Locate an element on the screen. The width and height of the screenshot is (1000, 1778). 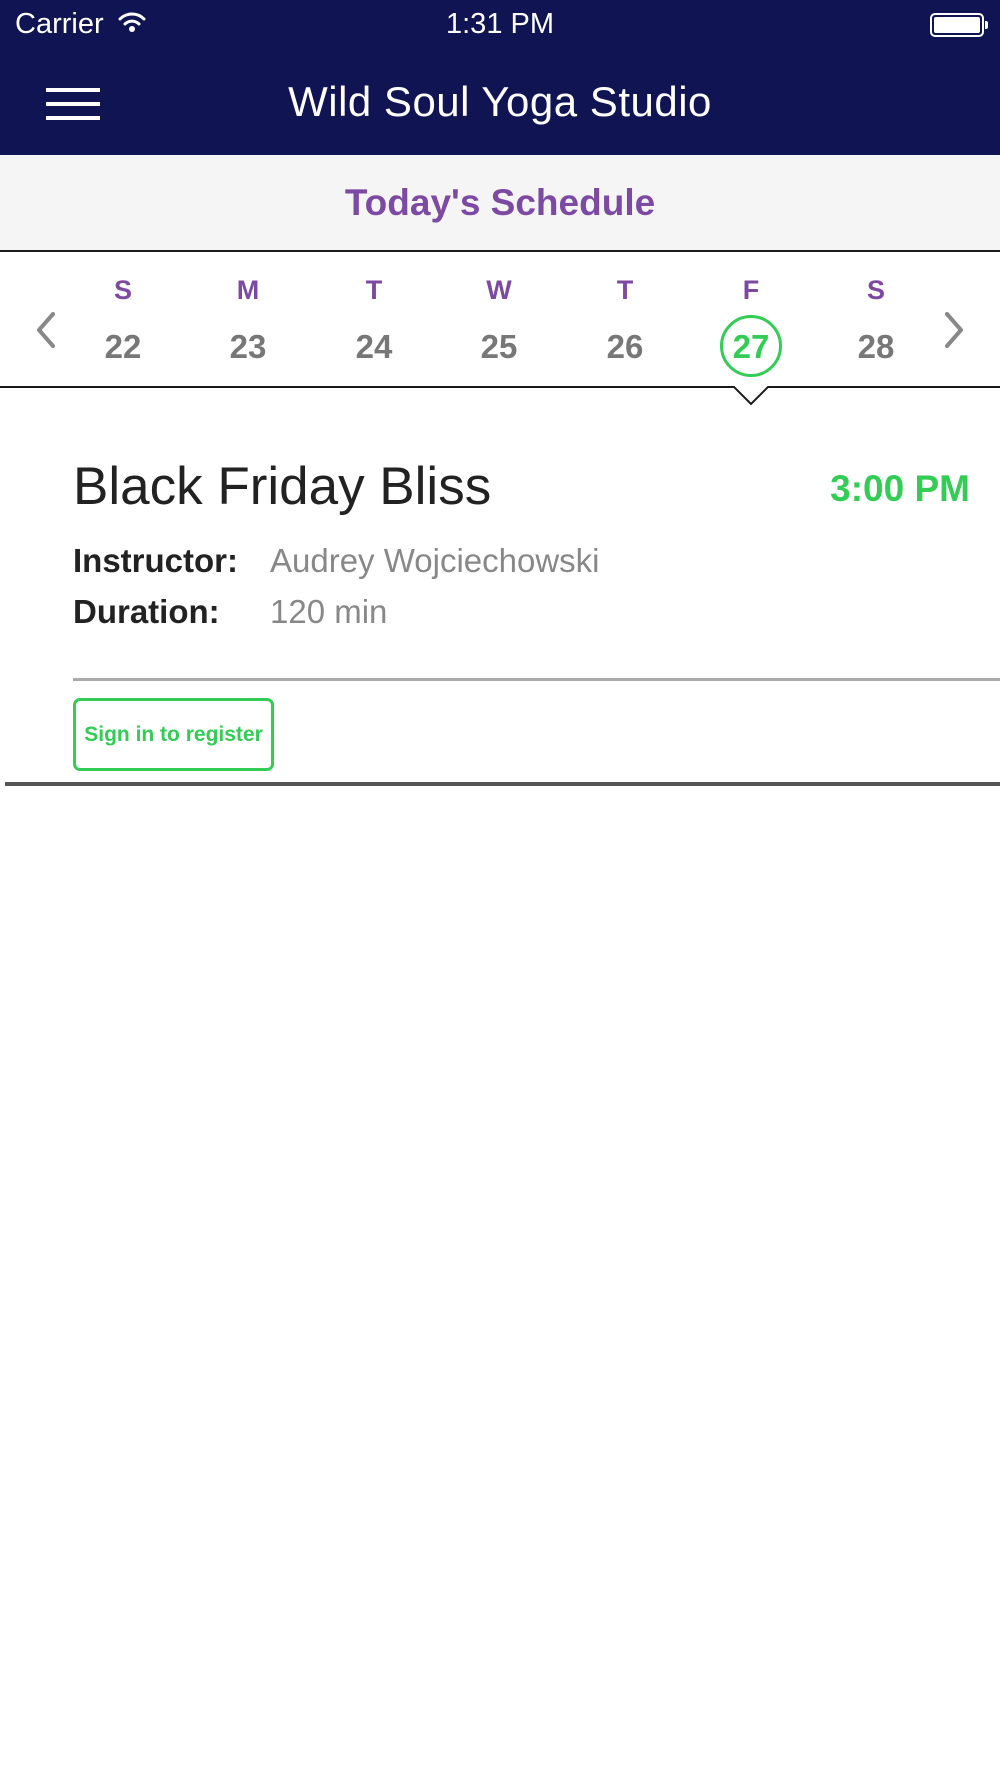
status-time: 1:31 PM is located at coordinates (500, 24).